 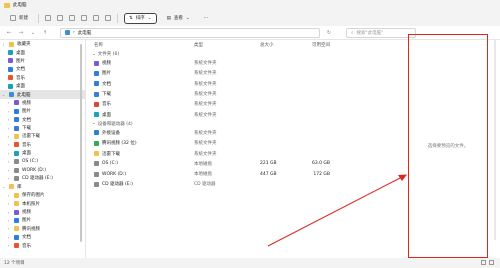 I want to click on forward-icon: →, so click(x=21, y=33).